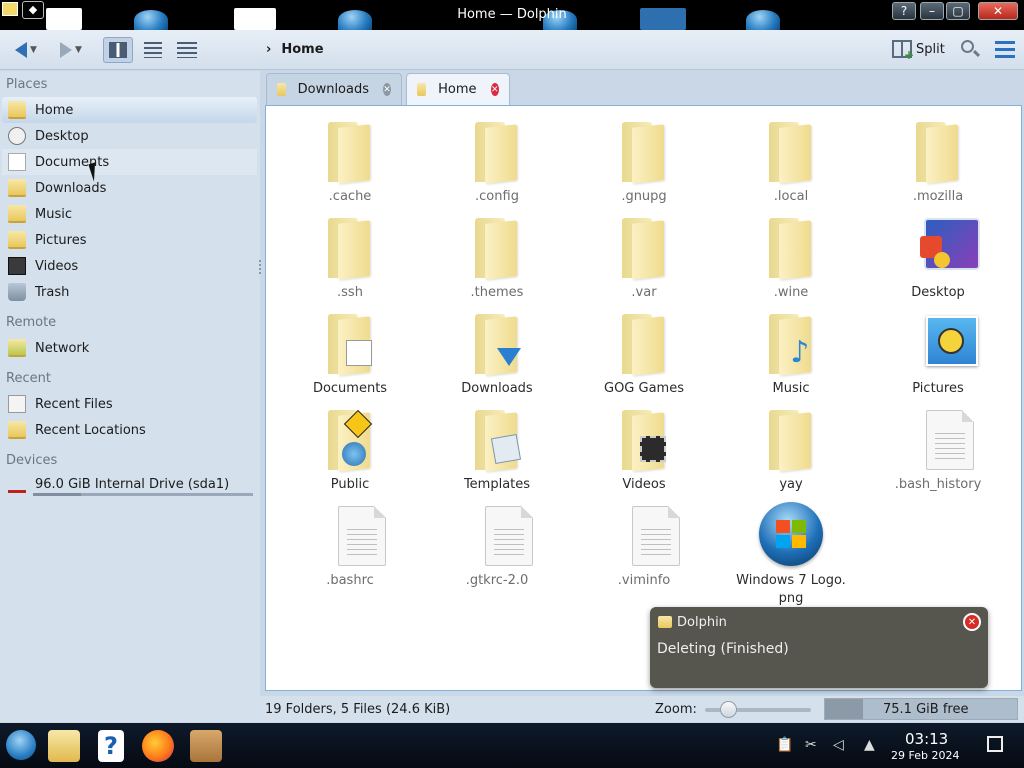  What do you see at coordinates (951, 341) in the screenshot?
I see `pictures-icon` at bounding box center [951, 341].